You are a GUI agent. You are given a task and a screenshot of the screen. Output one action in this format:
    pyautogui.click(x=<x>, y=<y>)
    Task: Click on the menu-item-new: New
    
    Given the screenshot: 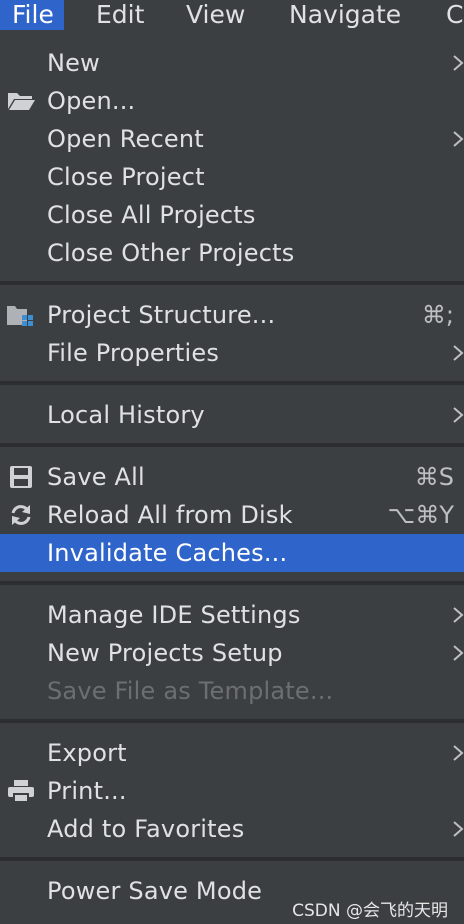 What is the action you would take?
    pyautogui.click(x=232, y=63)
    